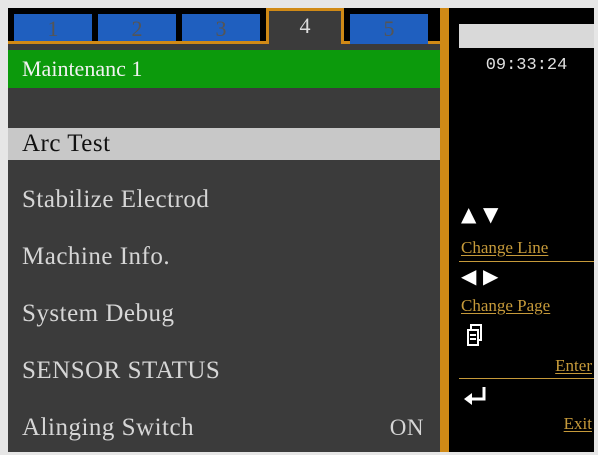 This screenshot has width=598, height=455. What do you see at coordinates (224, 200) in the screenshot?
I see `menu-item-stabilize-electrod: Stabilize Electrod` at bounding box center [224, 200].